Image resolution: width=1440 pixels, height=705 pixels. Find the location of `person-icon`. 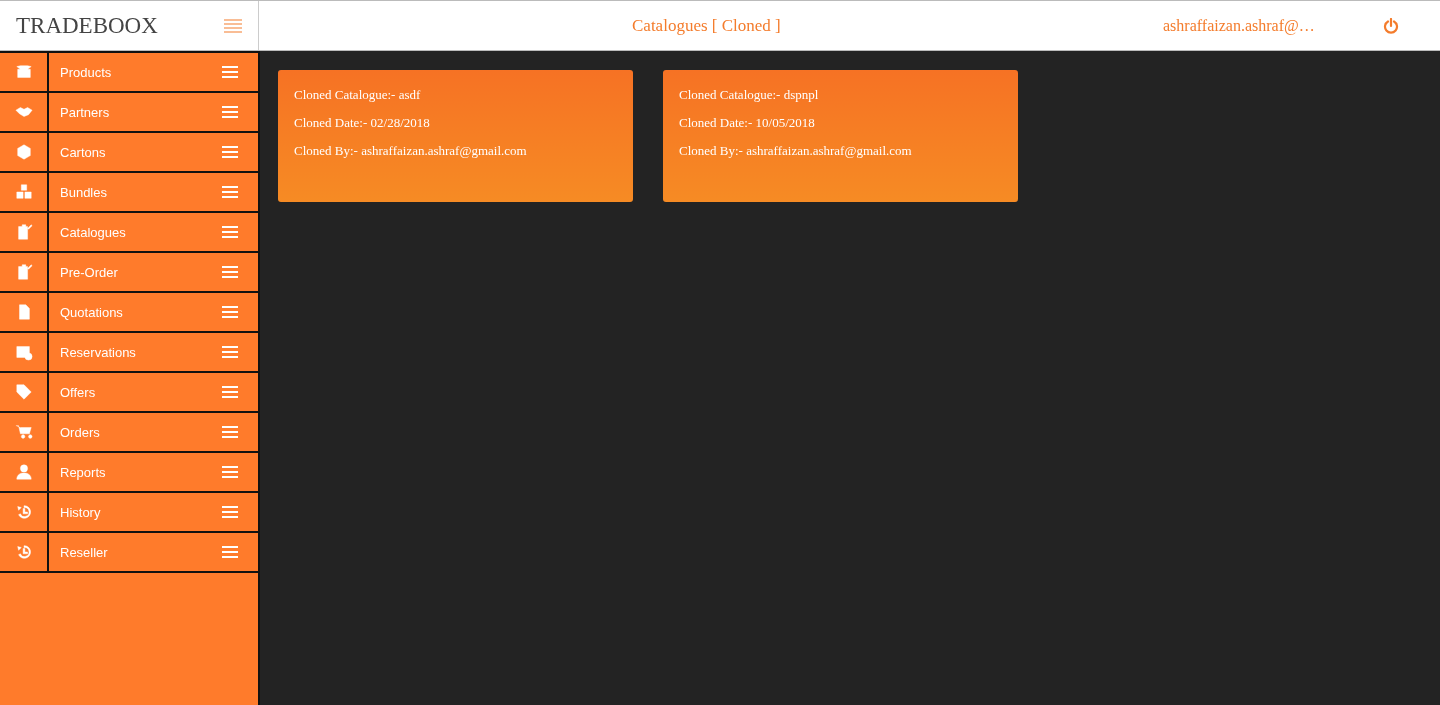

person-icon is located at coordinates (23, 472).